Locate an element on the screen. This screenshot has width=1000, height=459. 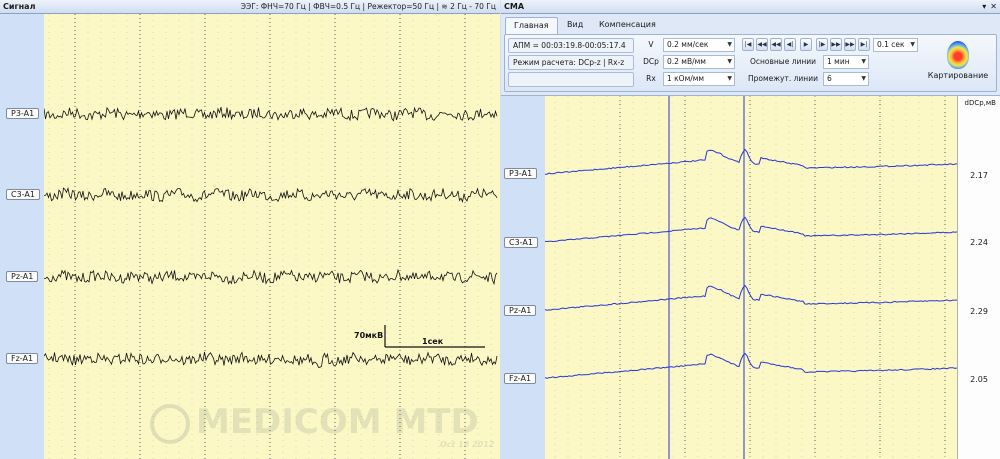
inter-lines-label: Промежут. линии is located at coordinates (783, 78).